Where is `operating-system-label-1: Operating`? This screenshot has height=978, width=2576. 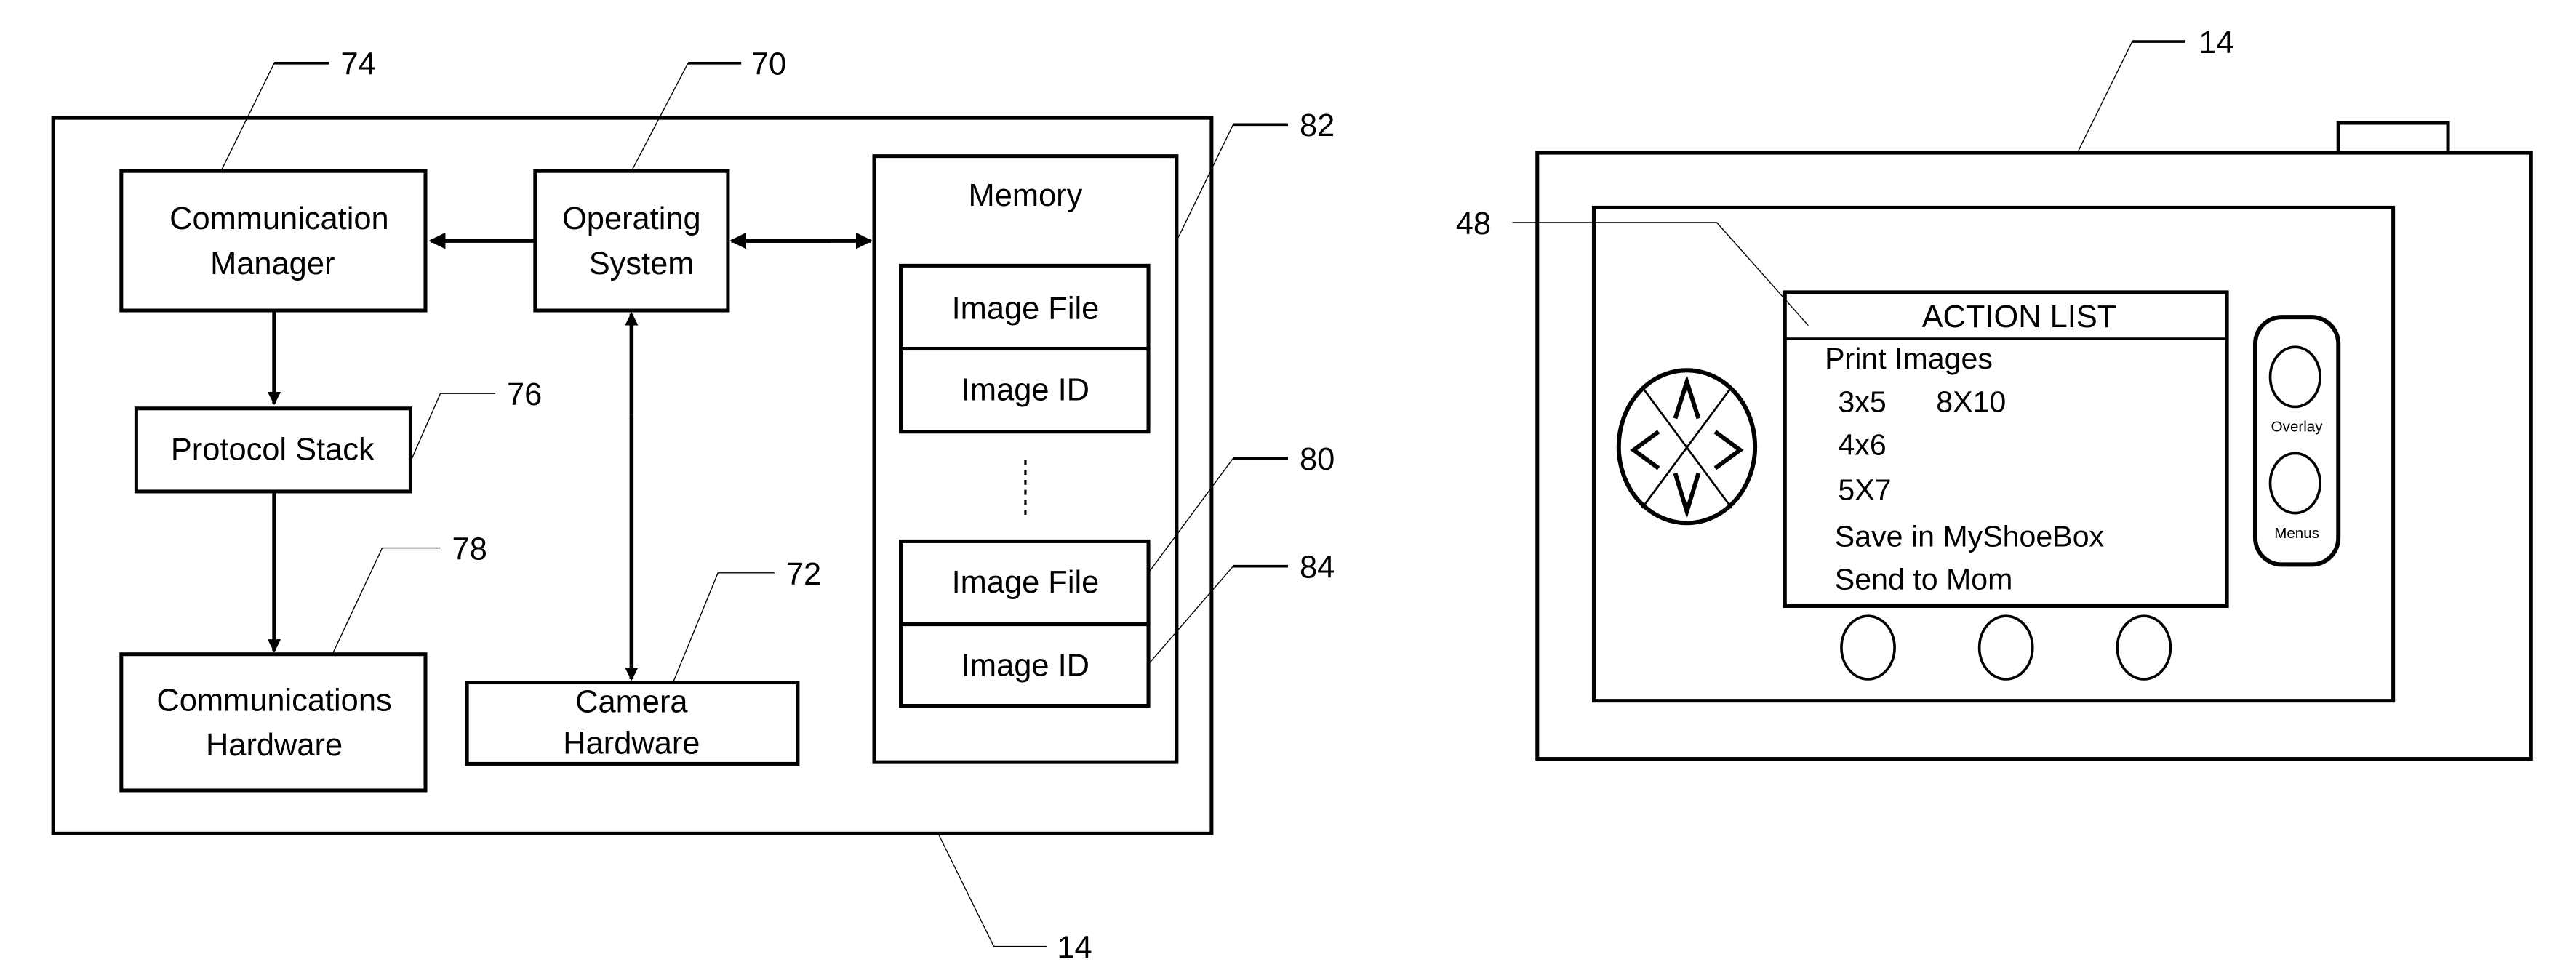 operating-system-label-1: Operating is located at coordinates (631, 218).